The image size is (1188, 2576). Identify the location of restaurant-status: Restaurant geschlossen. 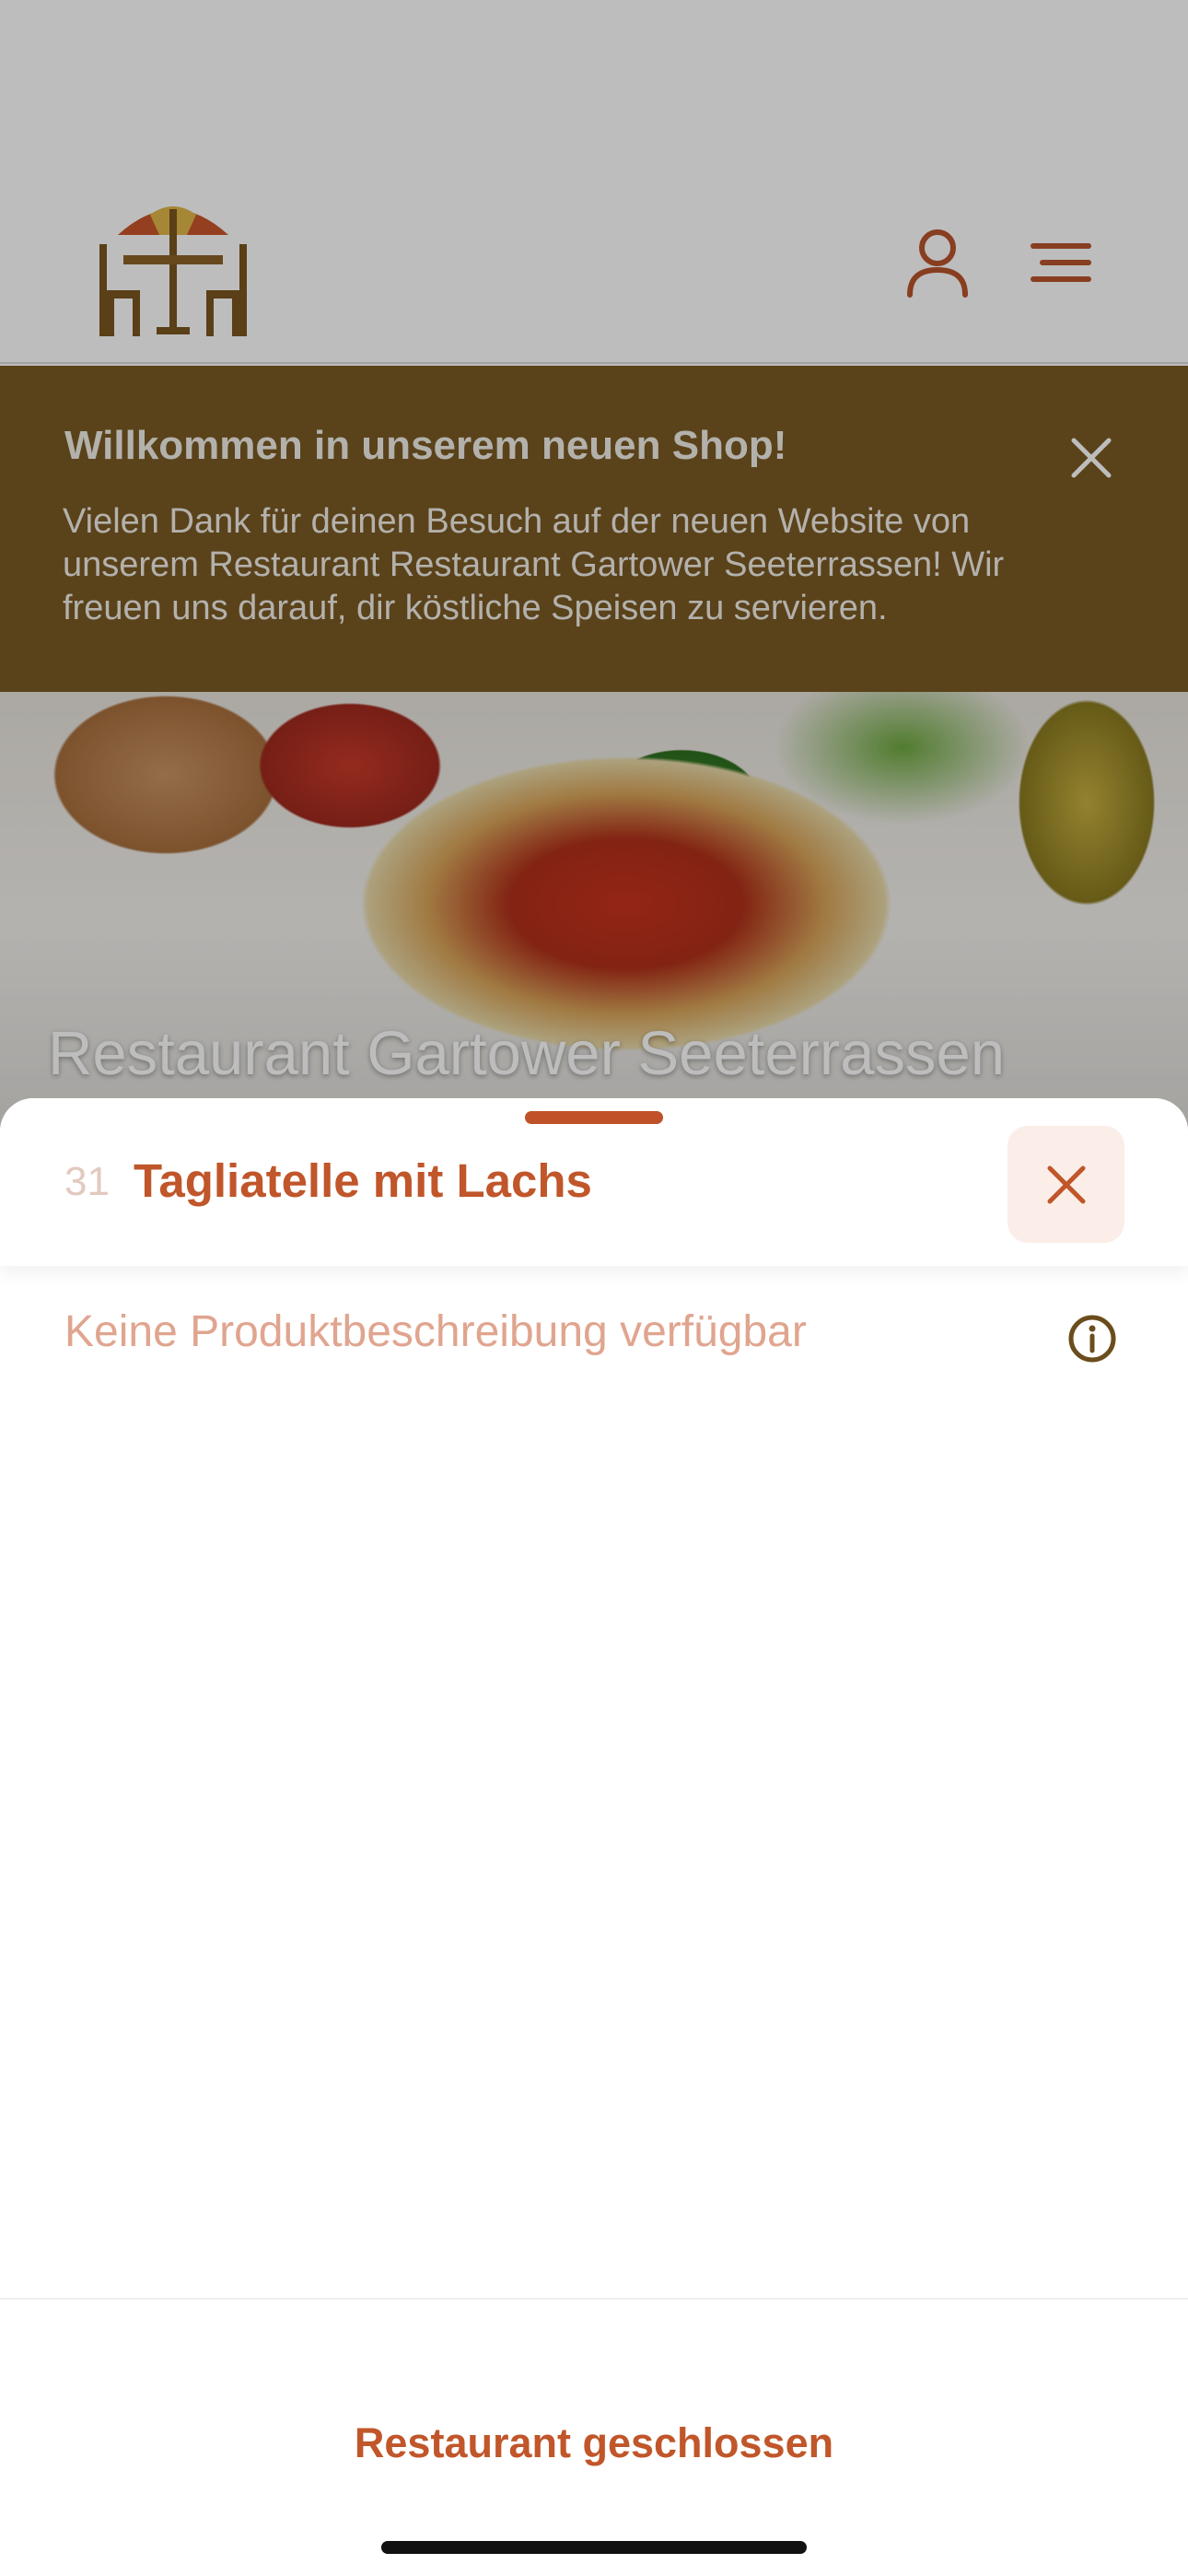
(594, 2442).